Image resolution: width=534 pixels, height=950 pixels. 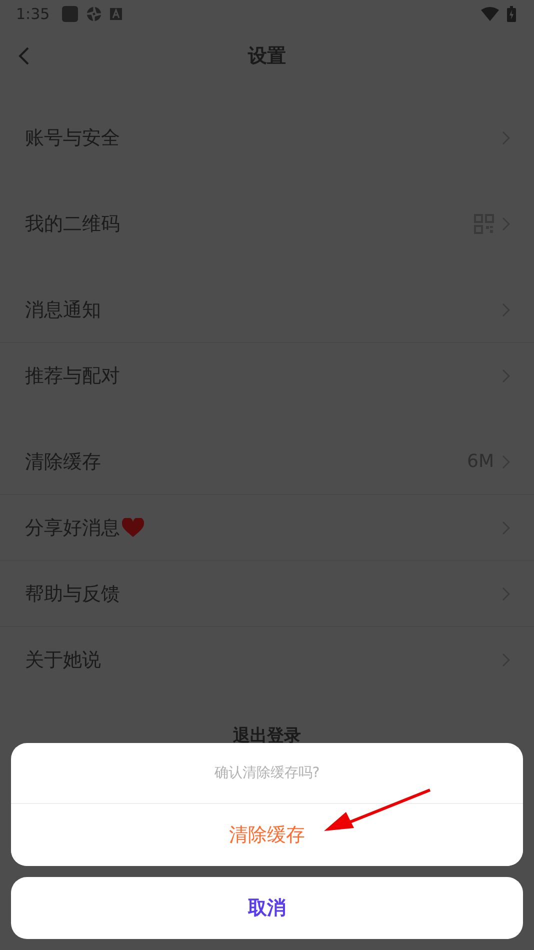 I want to click on cancel-button: 取消, so click(x=267, y=908).